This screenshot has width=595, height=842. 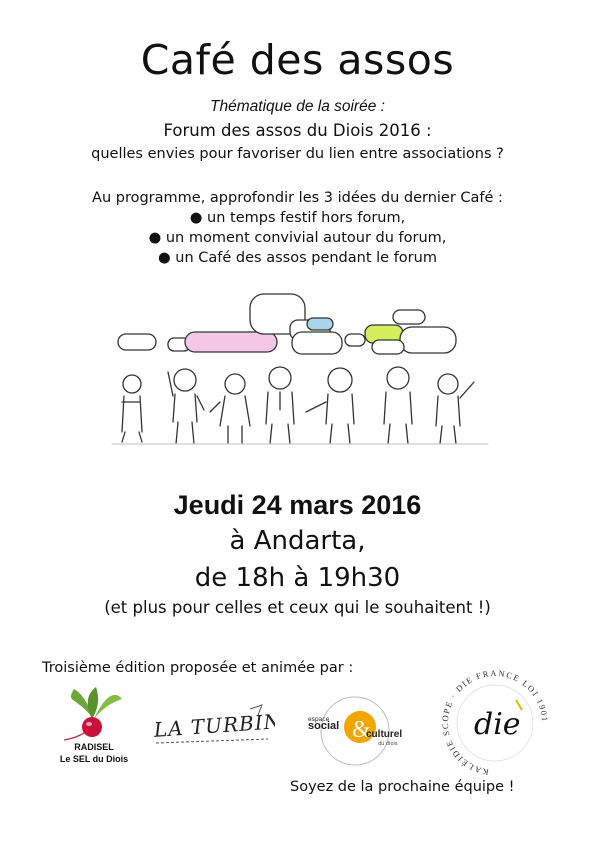 I want to click on programme-item: ● un moment convivial autour du forum,, so click(x=297, y=238).